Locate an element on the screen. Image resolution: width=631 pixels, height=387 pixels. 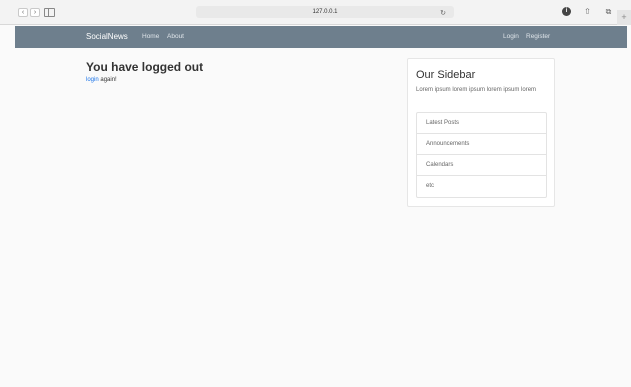
url-text: 127.0.0.1 is located at coordinates (325, 12).